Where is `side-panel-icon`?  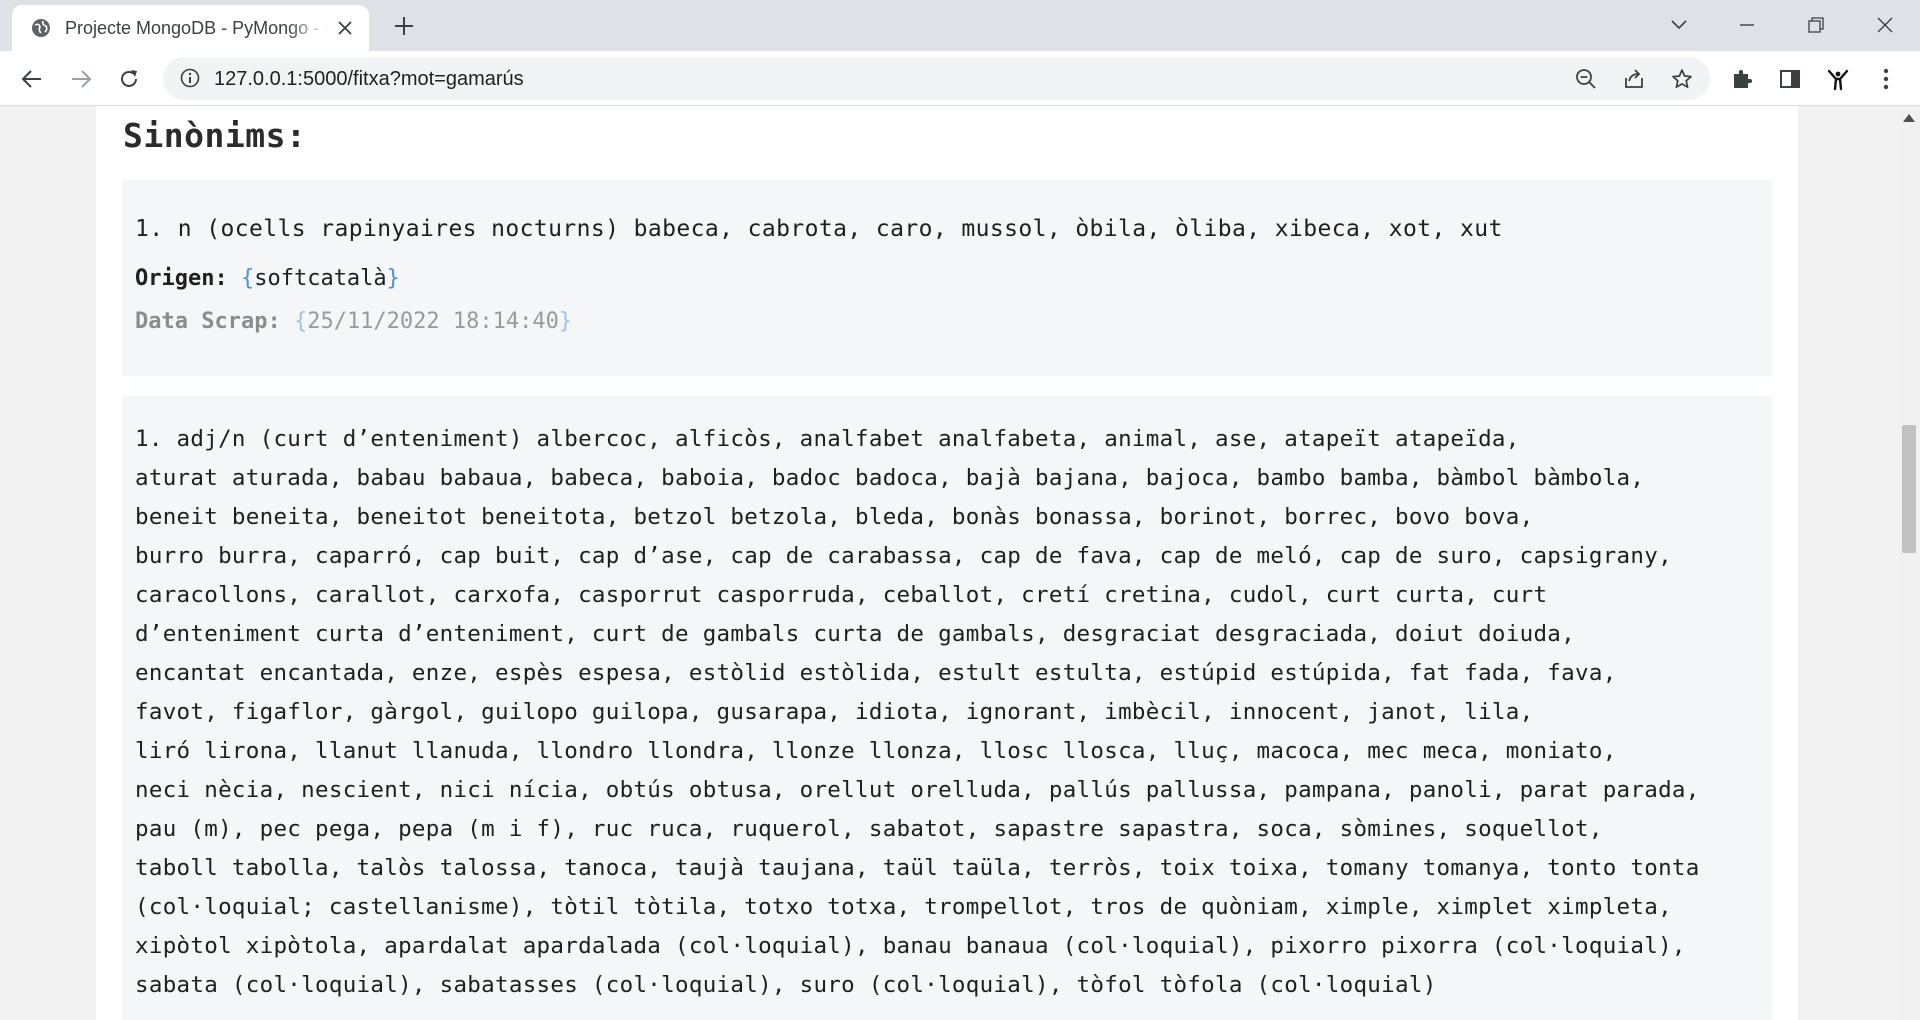
side-panel-icon is located at coordinates (1790, 79).